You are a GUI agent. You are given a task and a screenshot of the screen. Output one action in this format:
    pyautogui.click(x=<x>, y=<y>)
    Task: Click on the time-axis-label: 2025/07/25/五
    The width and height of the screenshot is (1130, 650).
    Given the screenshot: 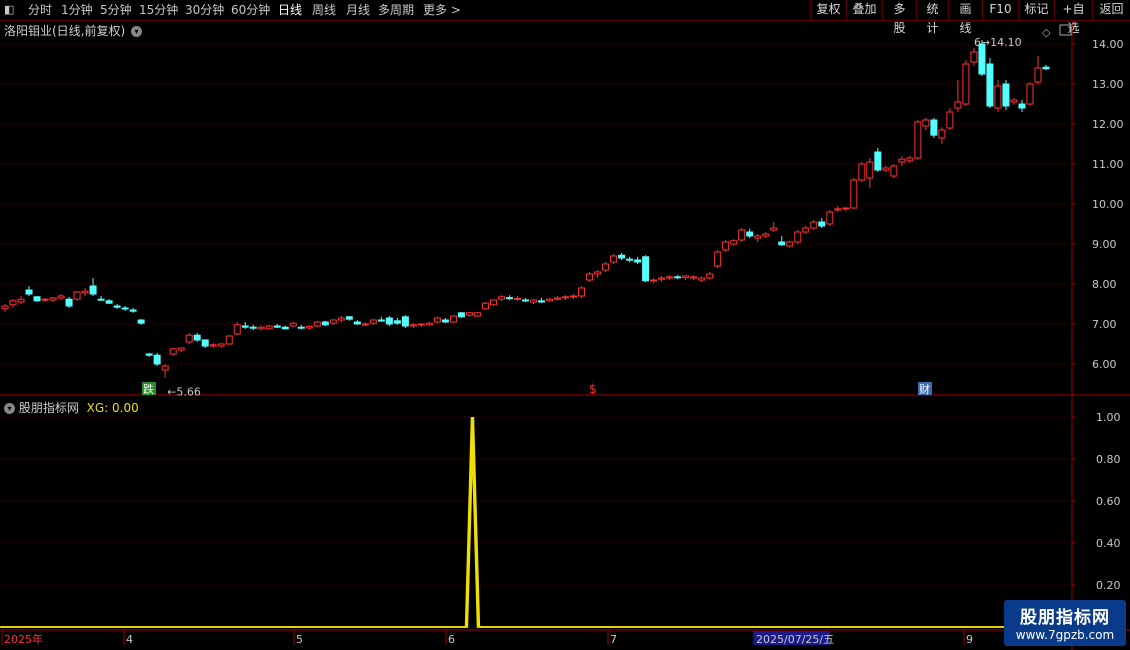 What is the action you would take?
    pyautogui.click(x=795, y=639)
    